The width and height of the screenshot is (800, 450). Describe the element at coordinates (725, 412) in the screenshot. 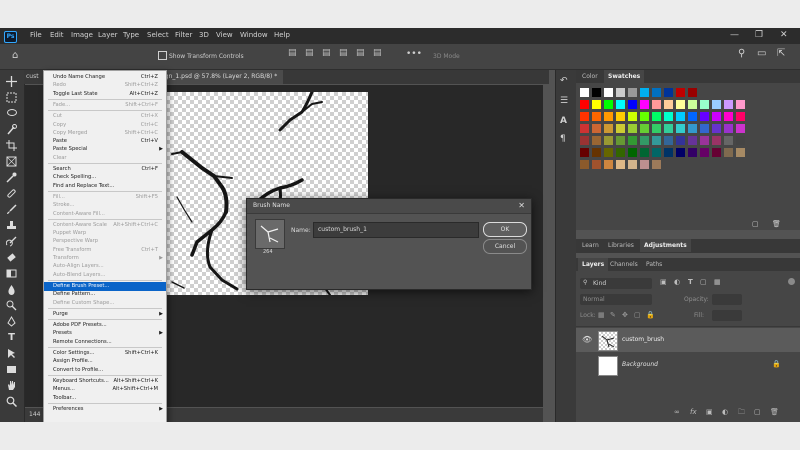

I see `adjustment-layer-icon: ◐` at that location.